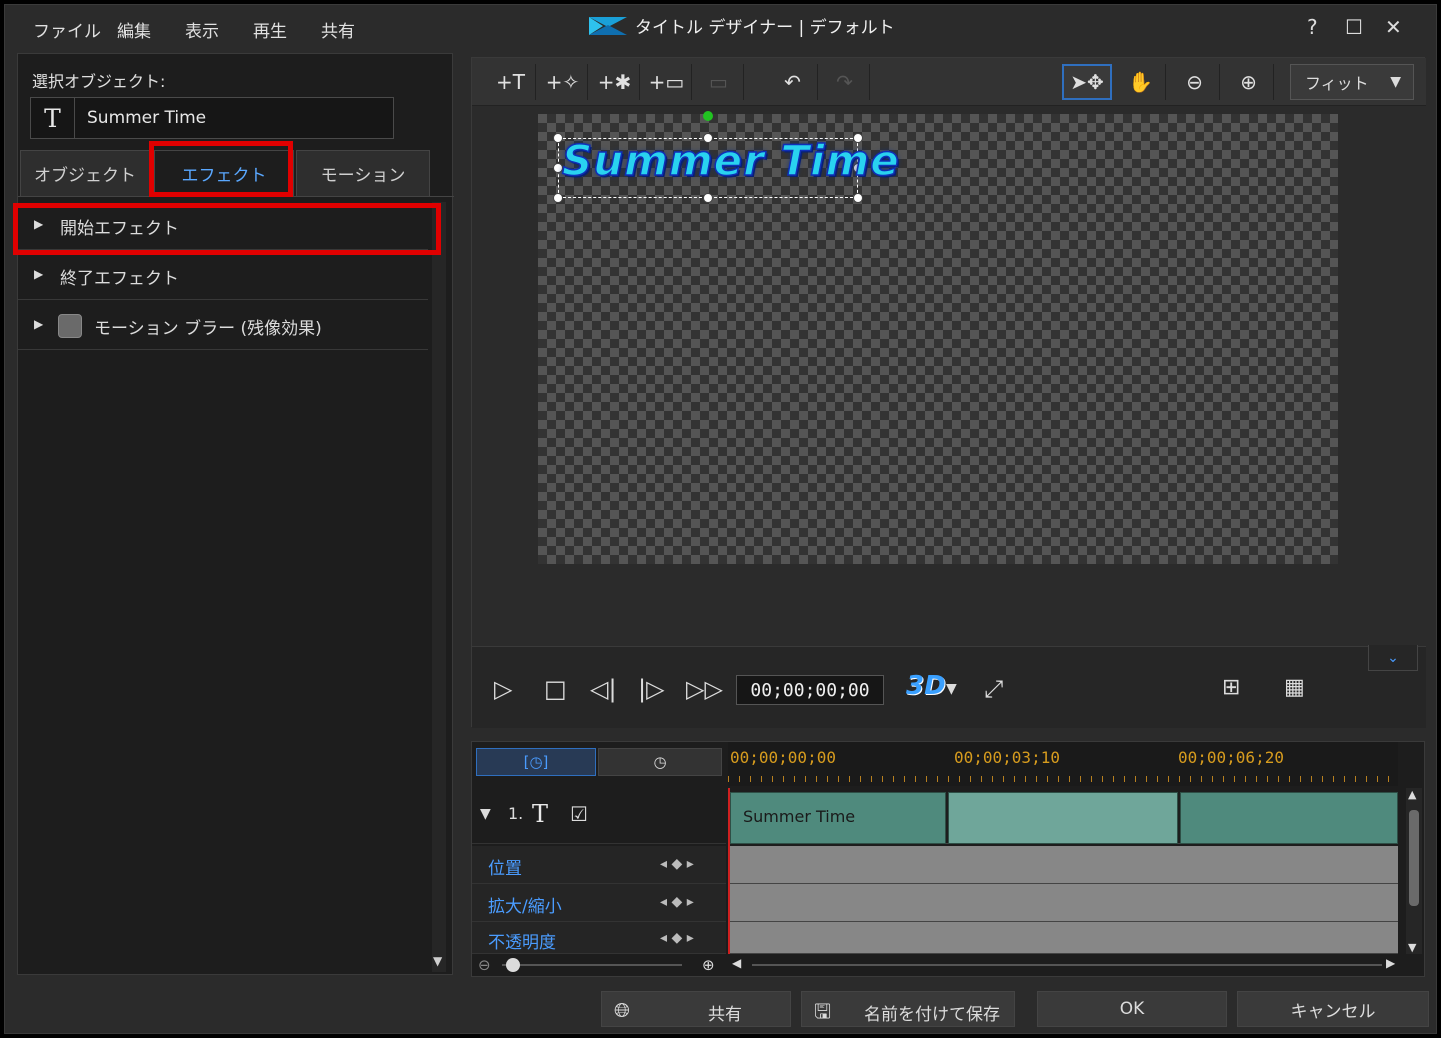  I want to click on scroll-thumb, so click(1414, 858).